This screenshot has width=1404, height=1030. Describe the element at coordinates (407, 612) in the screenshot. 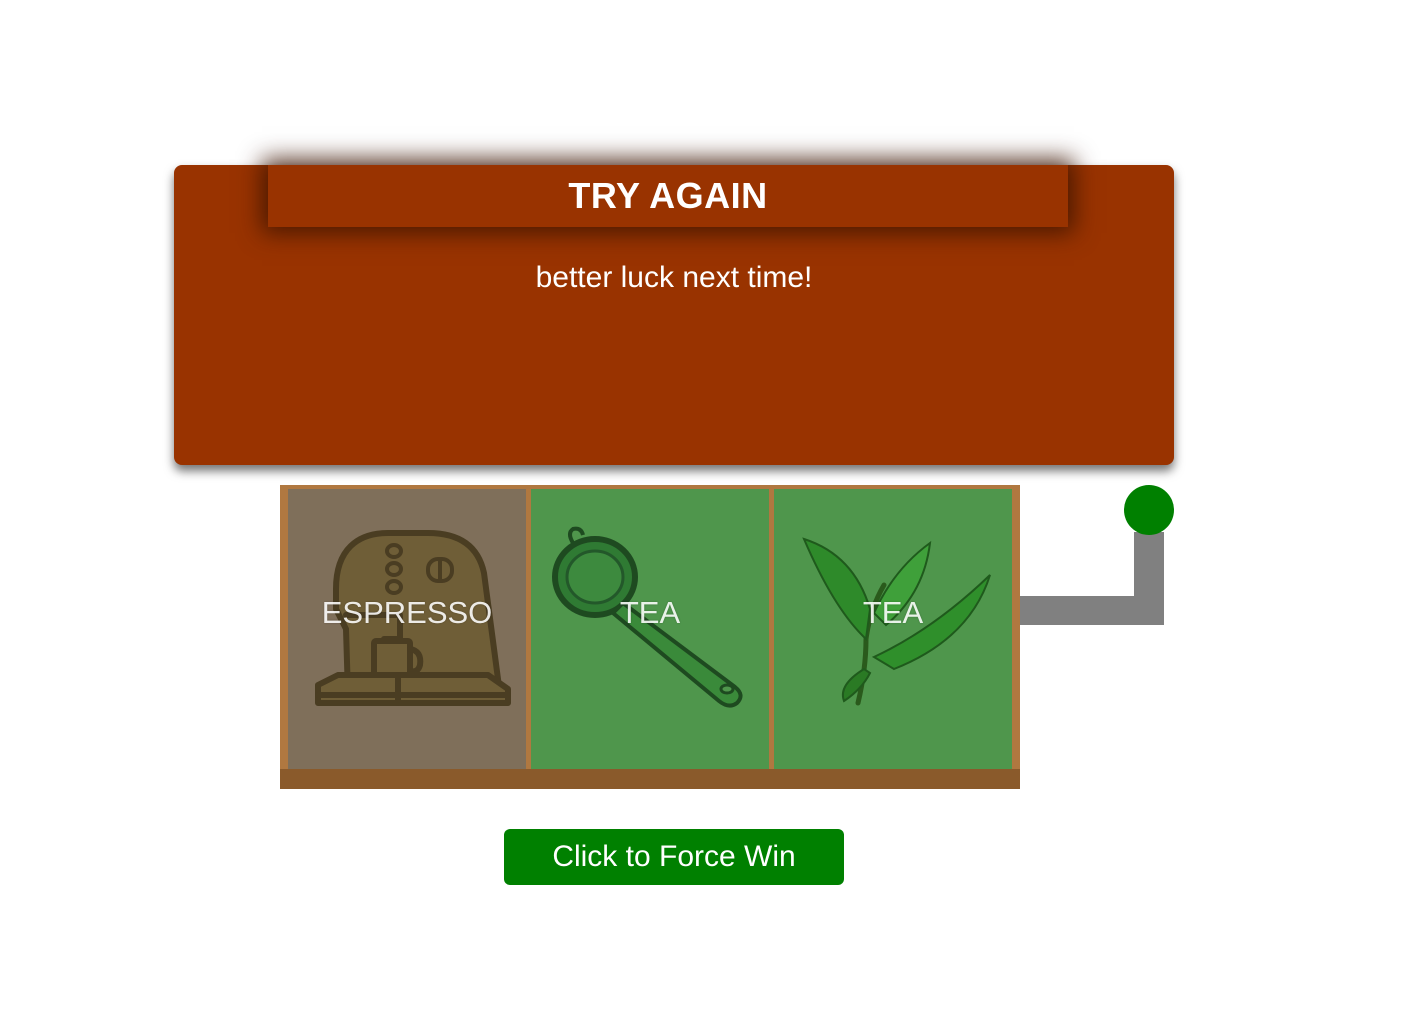

I see `reel-1-label: ESPRESSO` at that location.